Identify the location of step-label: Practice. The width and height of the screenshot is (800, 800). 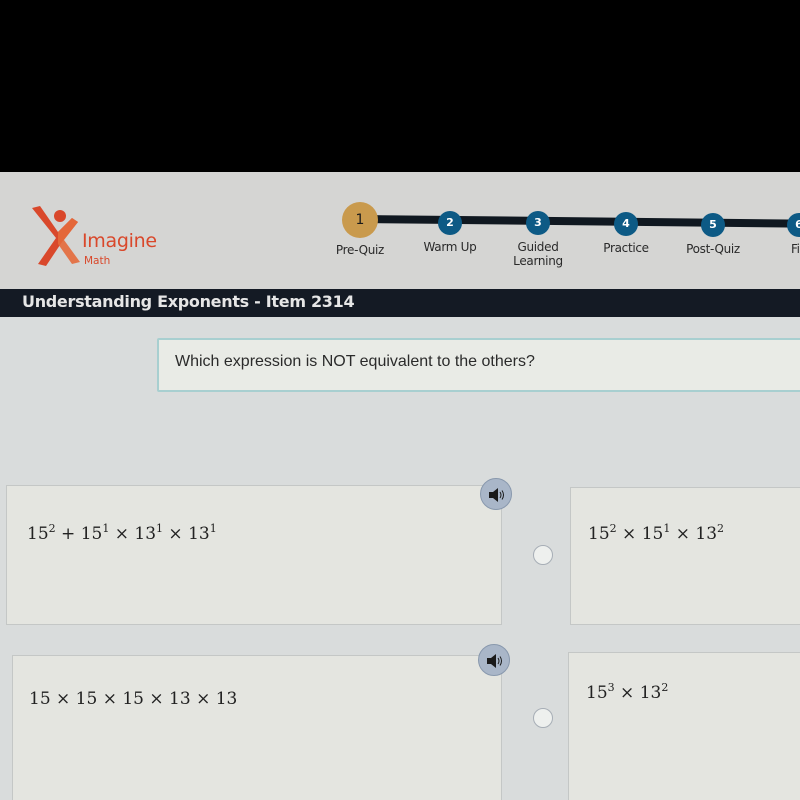
(626, 248).